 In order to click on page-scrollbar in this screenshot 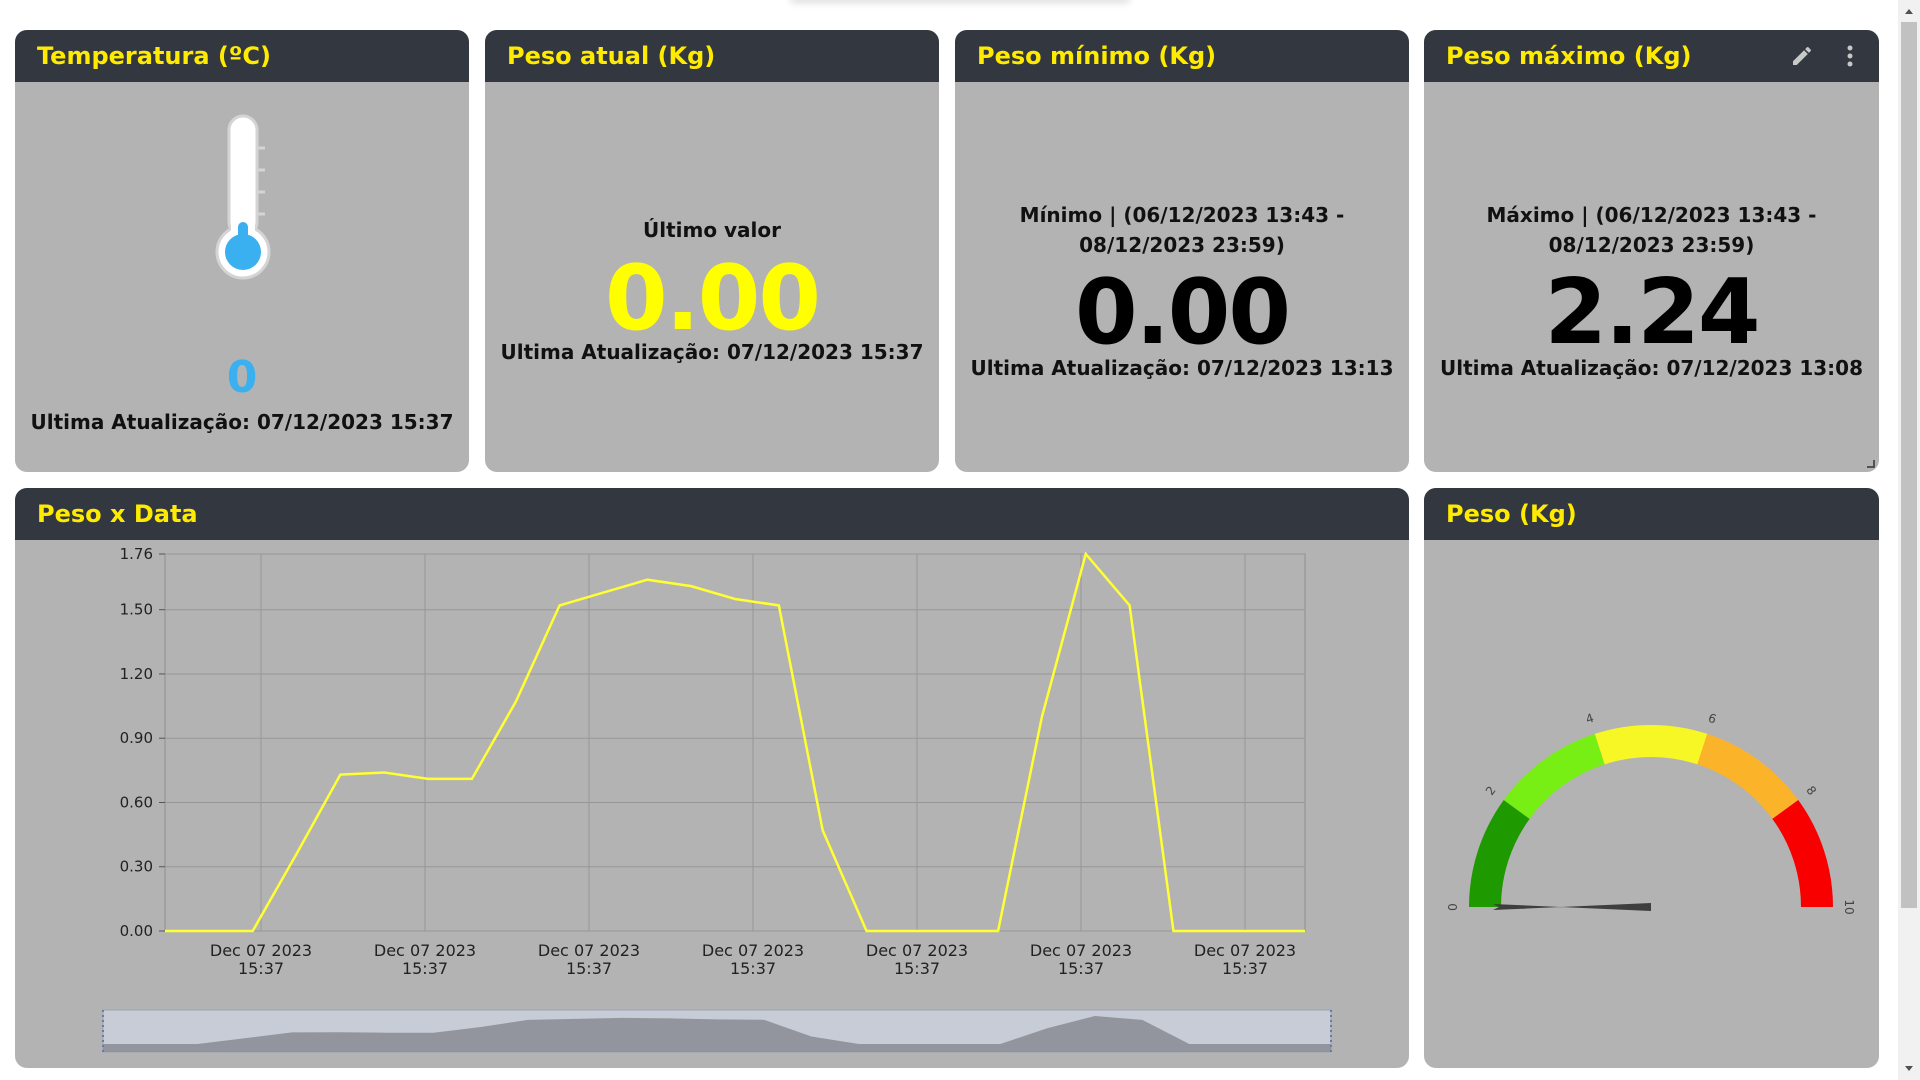, I will do `click(1909, 540)`.